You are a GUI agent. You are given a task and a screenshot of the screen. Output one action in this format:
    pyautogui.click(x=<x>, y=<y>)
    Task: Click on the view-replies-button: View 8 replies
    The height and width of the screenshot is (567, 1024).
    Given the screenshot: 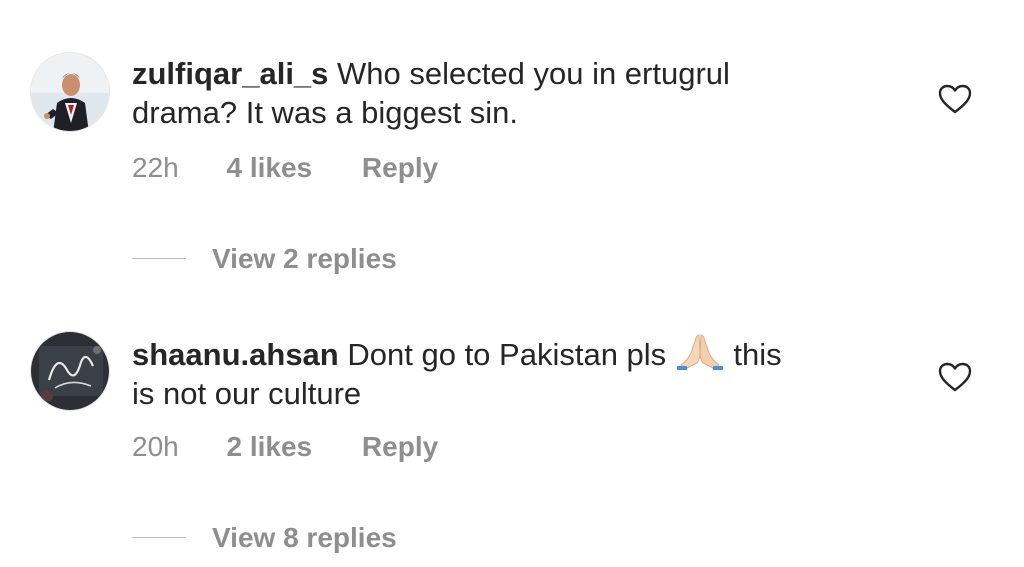 What is the action you would take?
    pyautogui.click(x=264, y=538)
    